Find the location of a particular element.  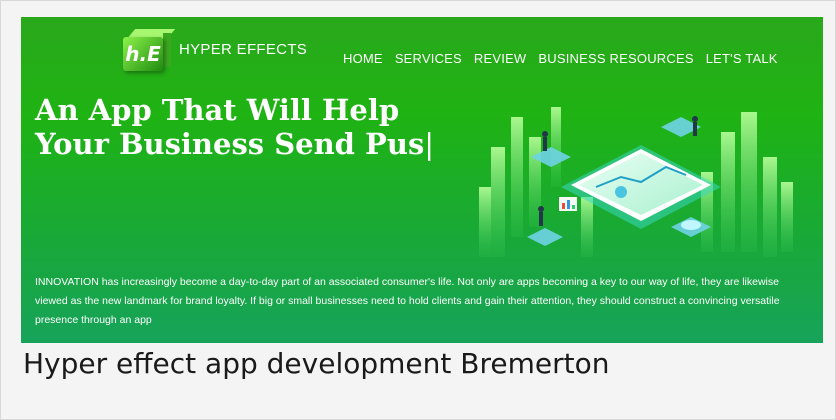

typing-cursor: | is located at coordinates (429, 144).